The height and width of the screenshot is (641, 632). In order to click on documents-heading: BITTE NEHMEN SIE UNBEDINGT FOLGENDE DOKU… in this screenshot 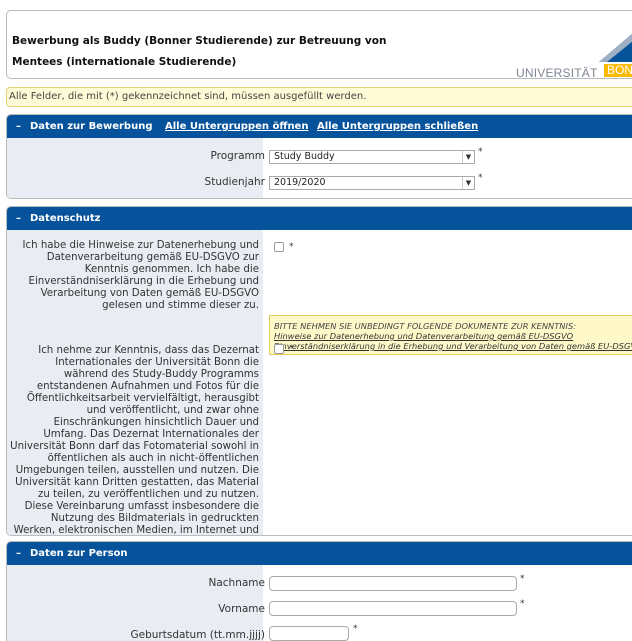, I will do `click(425, 326)`.